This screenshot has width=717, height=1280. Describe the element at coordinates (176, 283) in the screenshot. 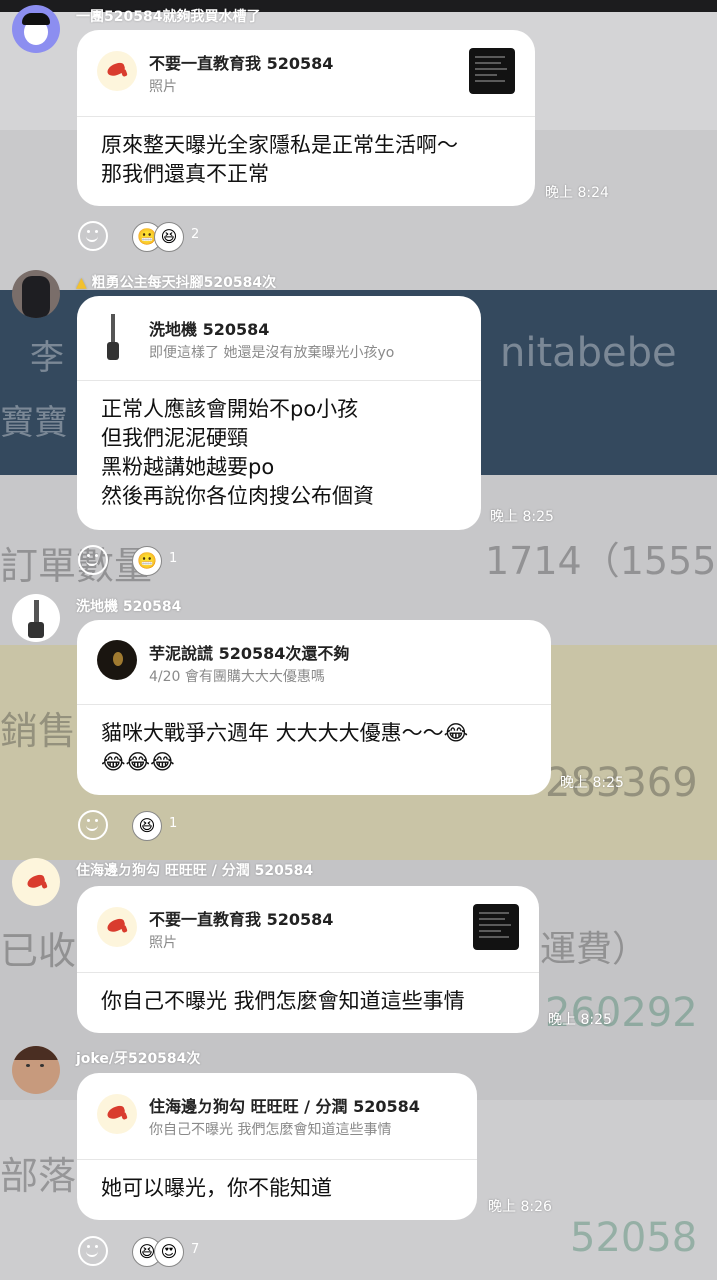

I see `sender-name: ▲ 粗勇公主每天抖腳520584次` at that location.